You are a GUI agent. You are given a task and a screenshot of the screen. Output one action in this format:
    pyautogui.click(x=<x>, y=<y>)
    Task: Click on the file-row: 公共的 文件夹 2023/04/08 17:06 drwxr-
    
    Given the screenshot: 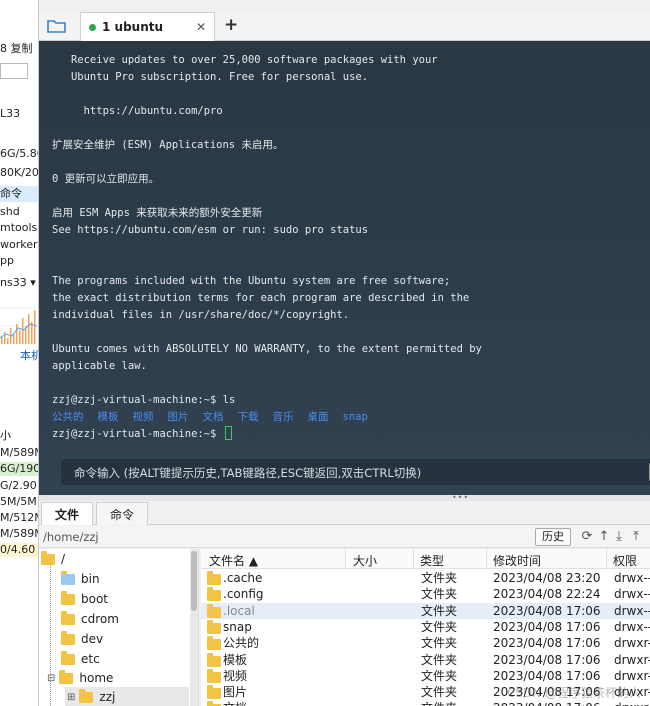 What is the action you would take?
    pyautogui.click(x=425, y=643)
    